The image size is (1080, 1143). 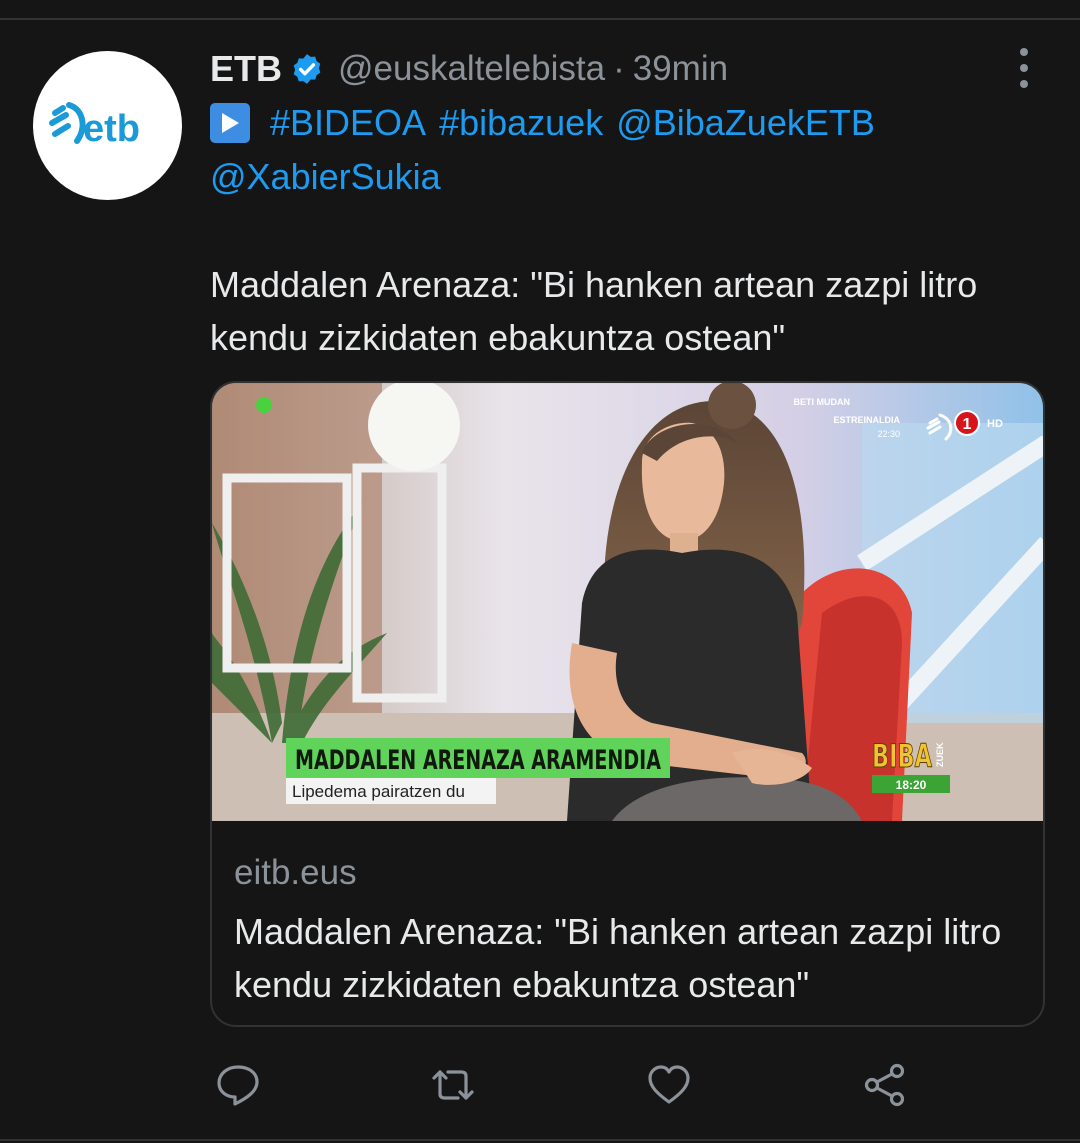 What do you see at coordinates (822, 402) in the screenshot?
I see `promo-line1: BETI MUDAN` at bounding box center [822, 402].